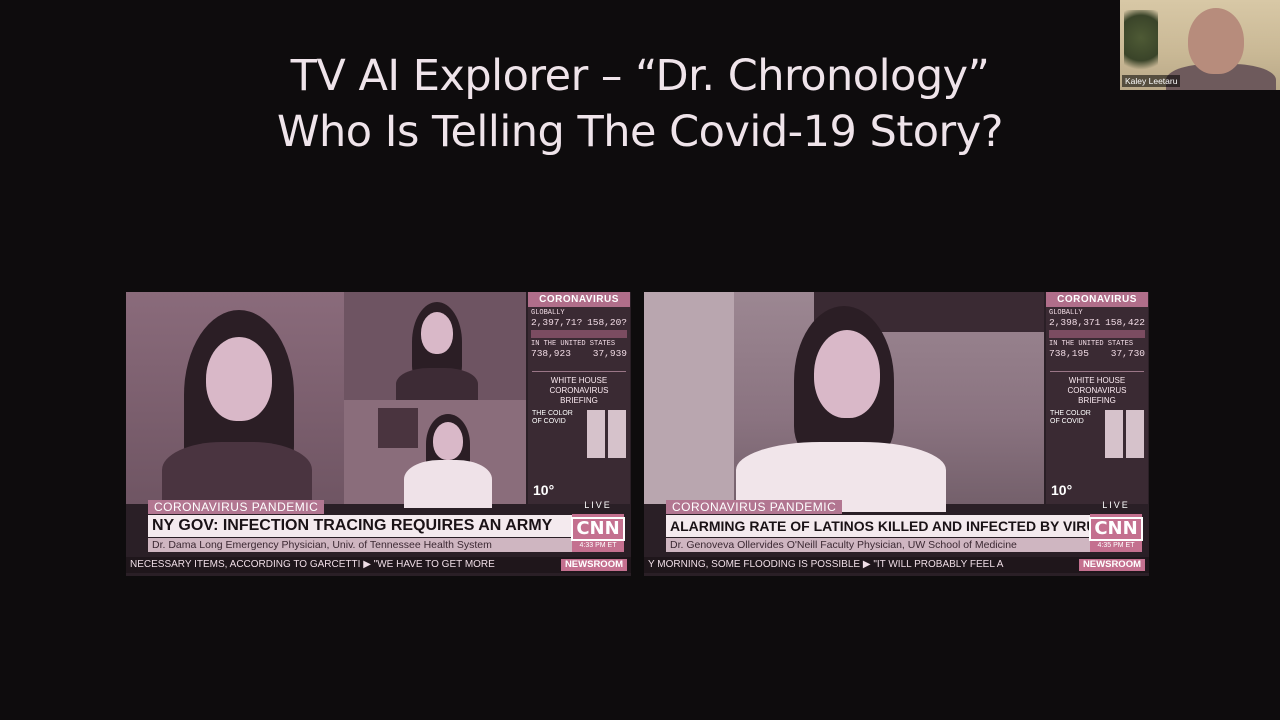 The height and width of the screenshot is (720, 1280). I want to click on us-cases: 738,923, so click(551, 353).